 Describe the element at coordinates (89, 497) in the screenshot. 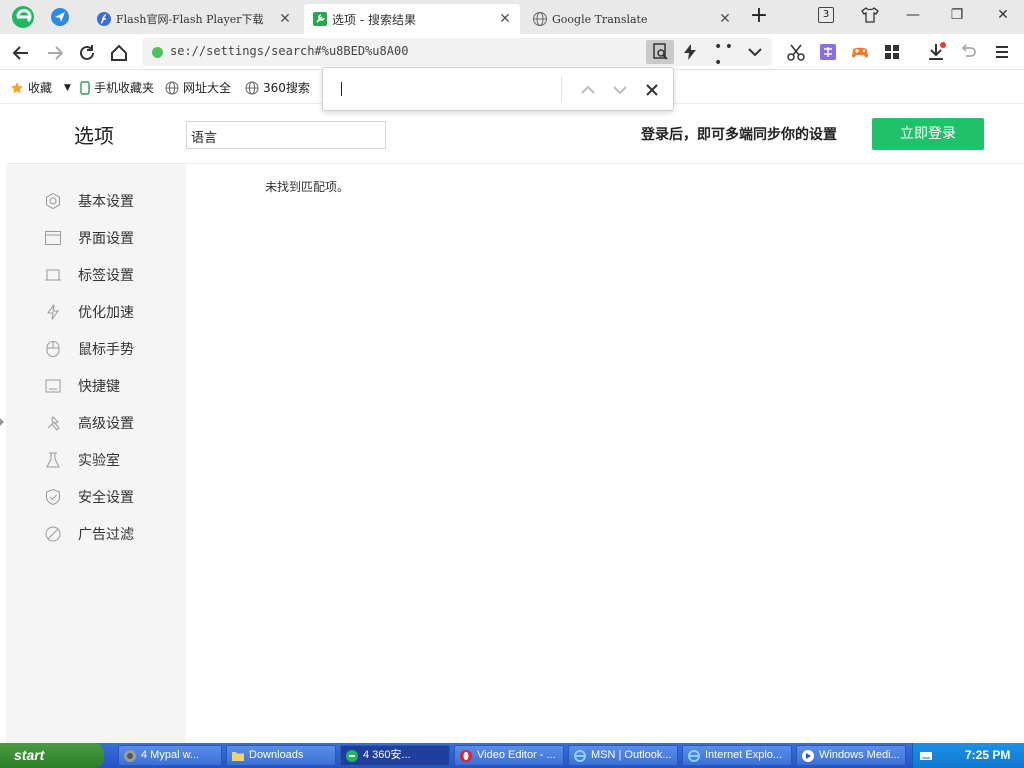

I see `sidebar-item-security: 安全设置` at that location.